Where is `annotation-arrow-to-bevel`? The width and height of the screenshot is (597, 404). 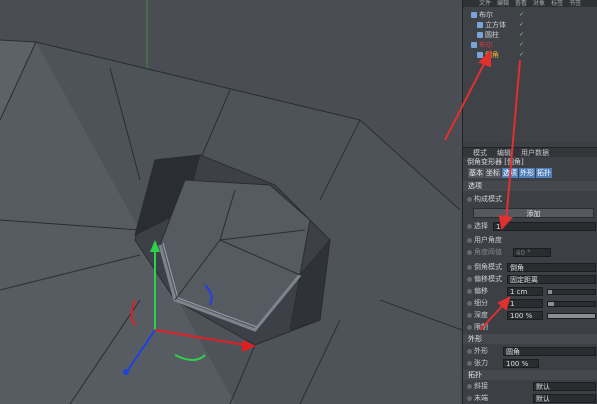 annotation-arrow-to-bevel is located at coordinates (466, 99).